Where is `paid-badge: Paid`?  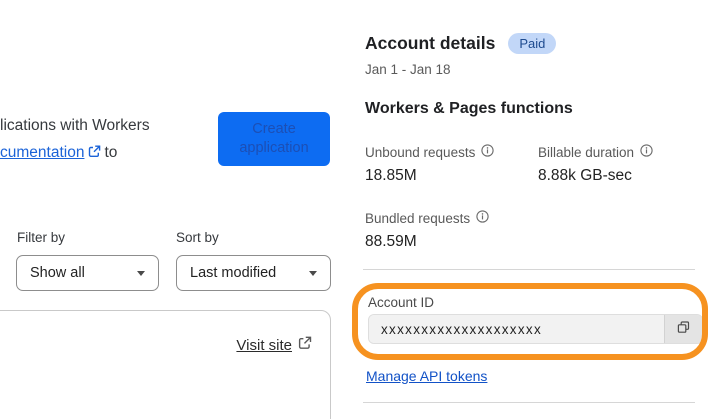
paid-badge: Paid is located at coordinates (532, 43).